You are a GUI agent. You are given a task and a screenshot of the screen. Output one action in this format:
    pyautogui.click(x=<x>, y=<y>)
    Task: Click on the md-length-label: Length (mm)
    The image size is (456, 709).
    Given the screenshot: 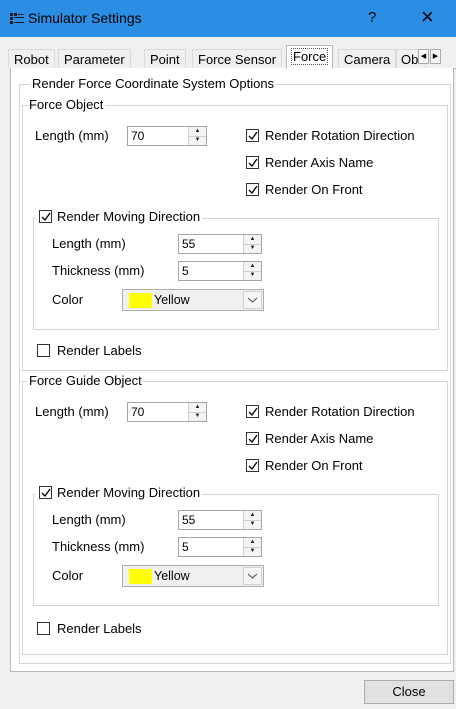 What is the action you would take?
    pyautogui.click(x=89, y=519)
    